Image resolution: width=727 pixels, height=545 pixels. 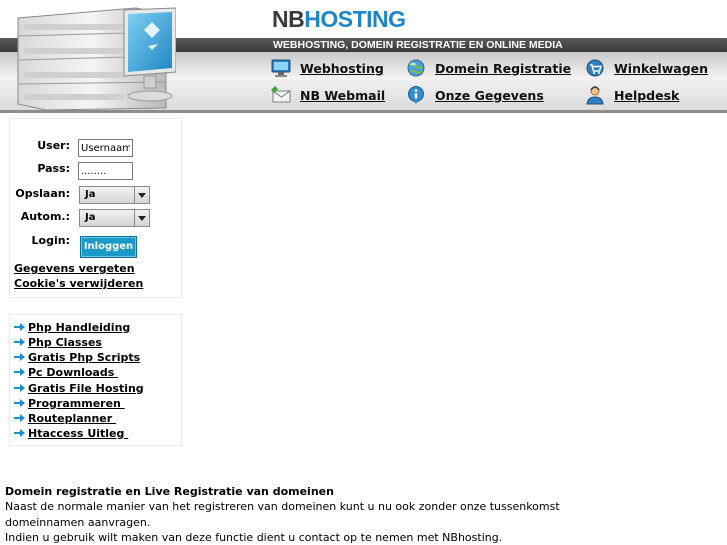 I want to click on opslaan-label: Opslaan:, so click(x=42, y=193).